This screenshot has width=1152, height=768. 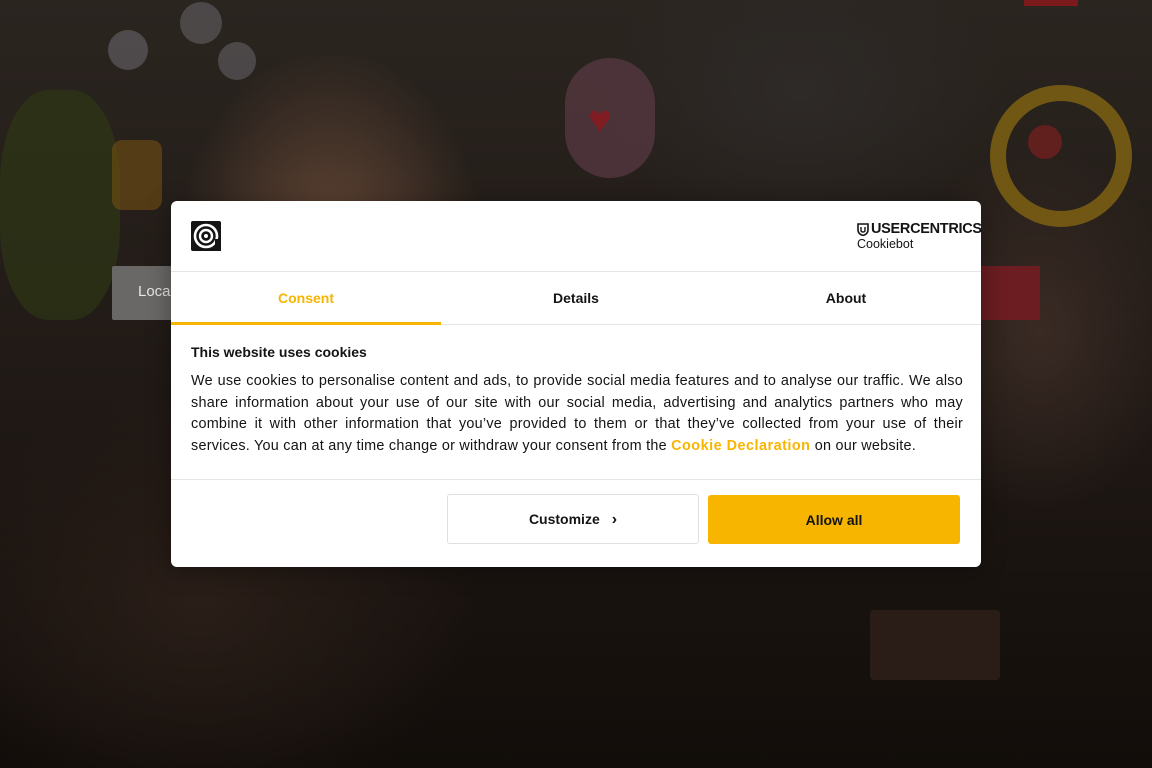 What do you see at coordinates (576, 236) in the screenshot?
I see `dialog-header: USERCENTRICS Cookiebot` at bounding box center [576, 236].